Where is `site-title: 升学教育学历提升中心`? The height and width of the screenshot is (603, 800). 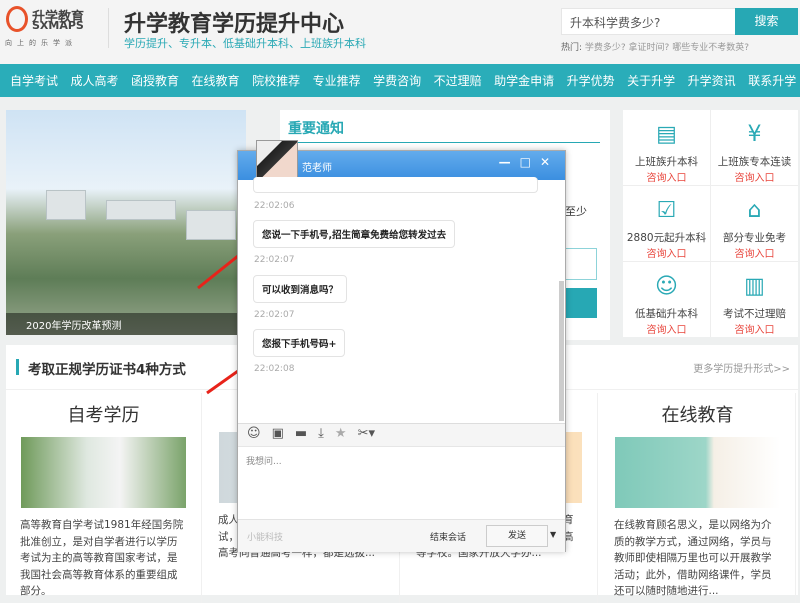 site-title: 升学教育学历提升中心 is located at coordinates (234, 24).